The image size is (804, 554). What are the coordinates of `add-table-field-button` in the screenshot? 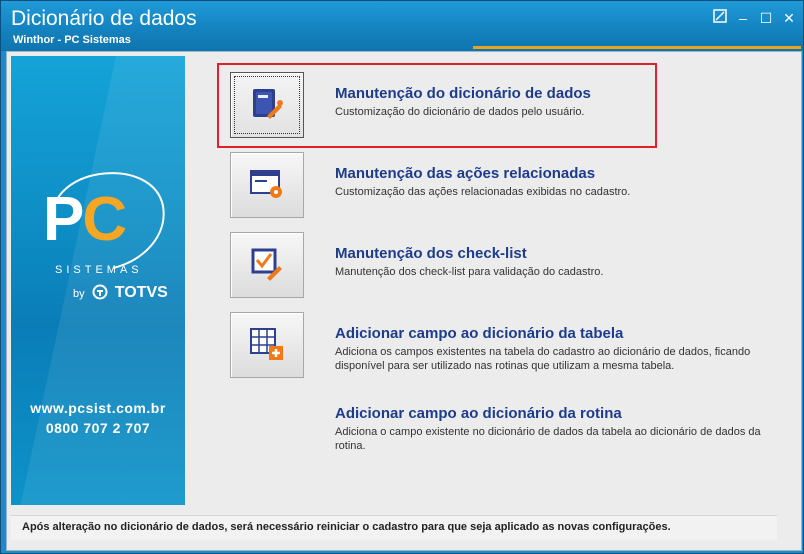 It's located at (267, 345).